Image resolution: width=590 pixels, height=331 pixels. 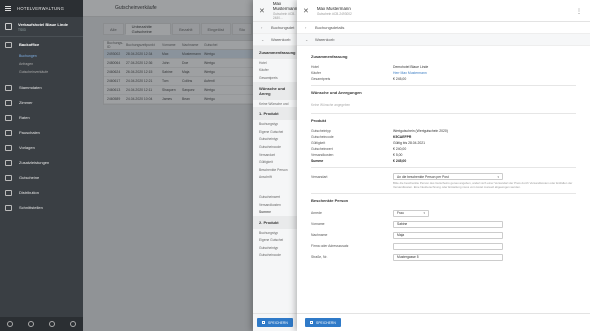 I want to click on value: Wertgutschein (Wertgutschein 2020), so click(x=420, y=131).